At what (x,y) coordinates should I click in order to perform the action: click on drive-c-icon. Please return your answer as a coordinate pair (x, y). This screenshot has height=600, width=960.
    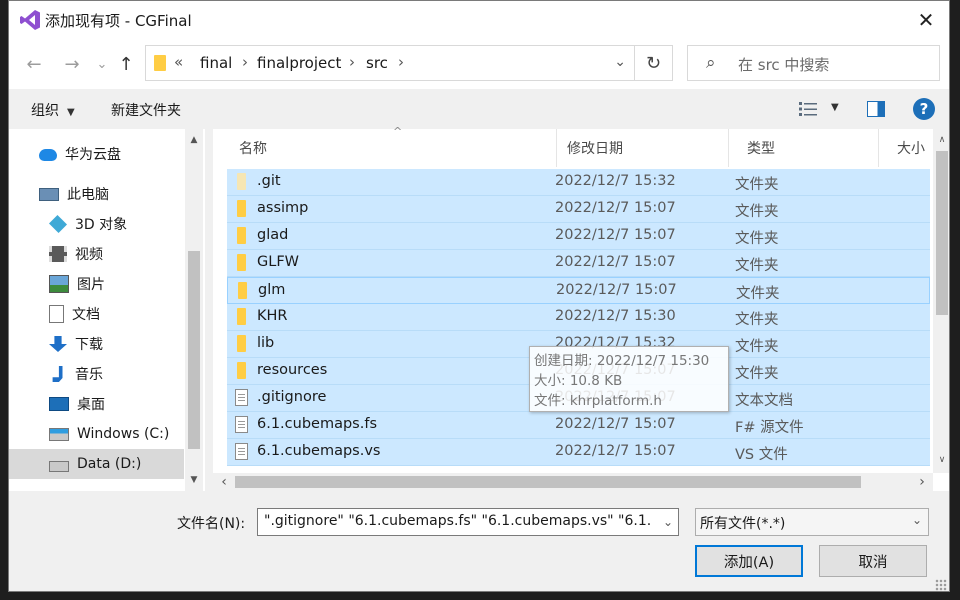
    Looking at the image, I should click on (59, 434).